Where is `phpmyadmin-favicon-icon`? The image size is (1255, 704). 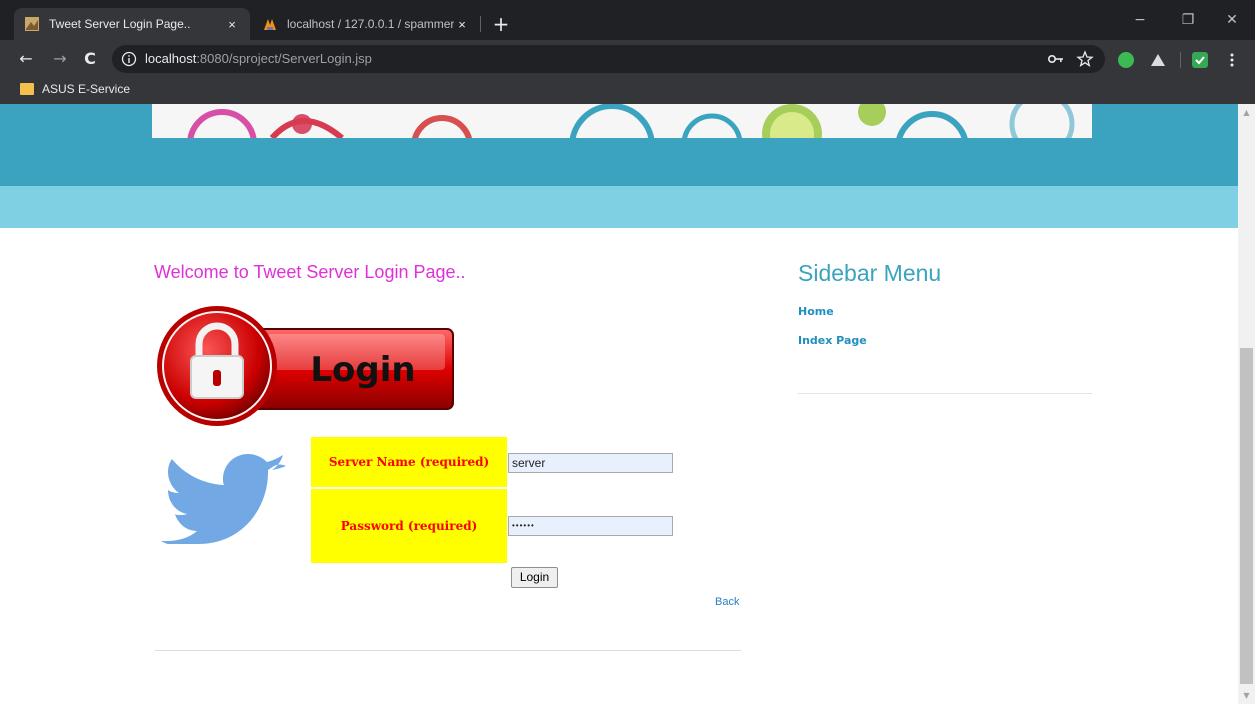
phpmyadmin-favicon-icon is located at coordinates (270, 24).